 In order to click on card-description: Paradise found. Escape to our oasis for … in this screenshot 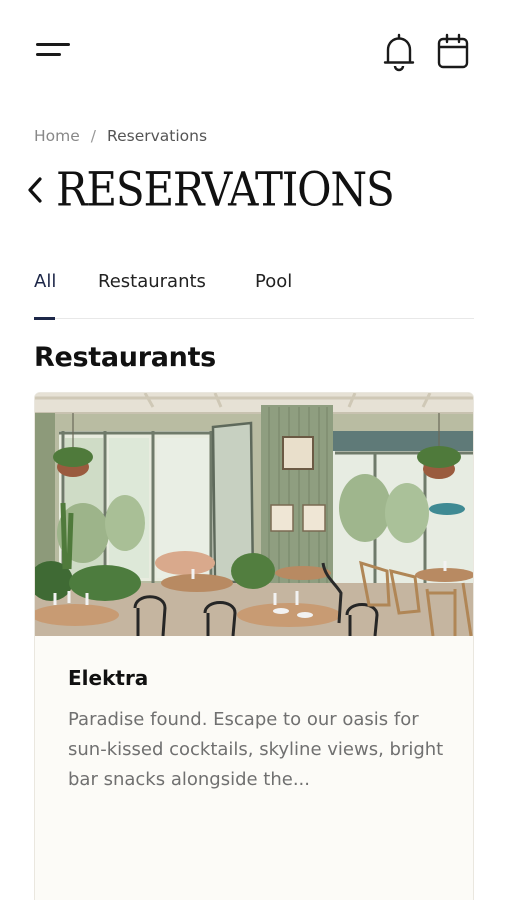, I will do `click(256, 749)`.